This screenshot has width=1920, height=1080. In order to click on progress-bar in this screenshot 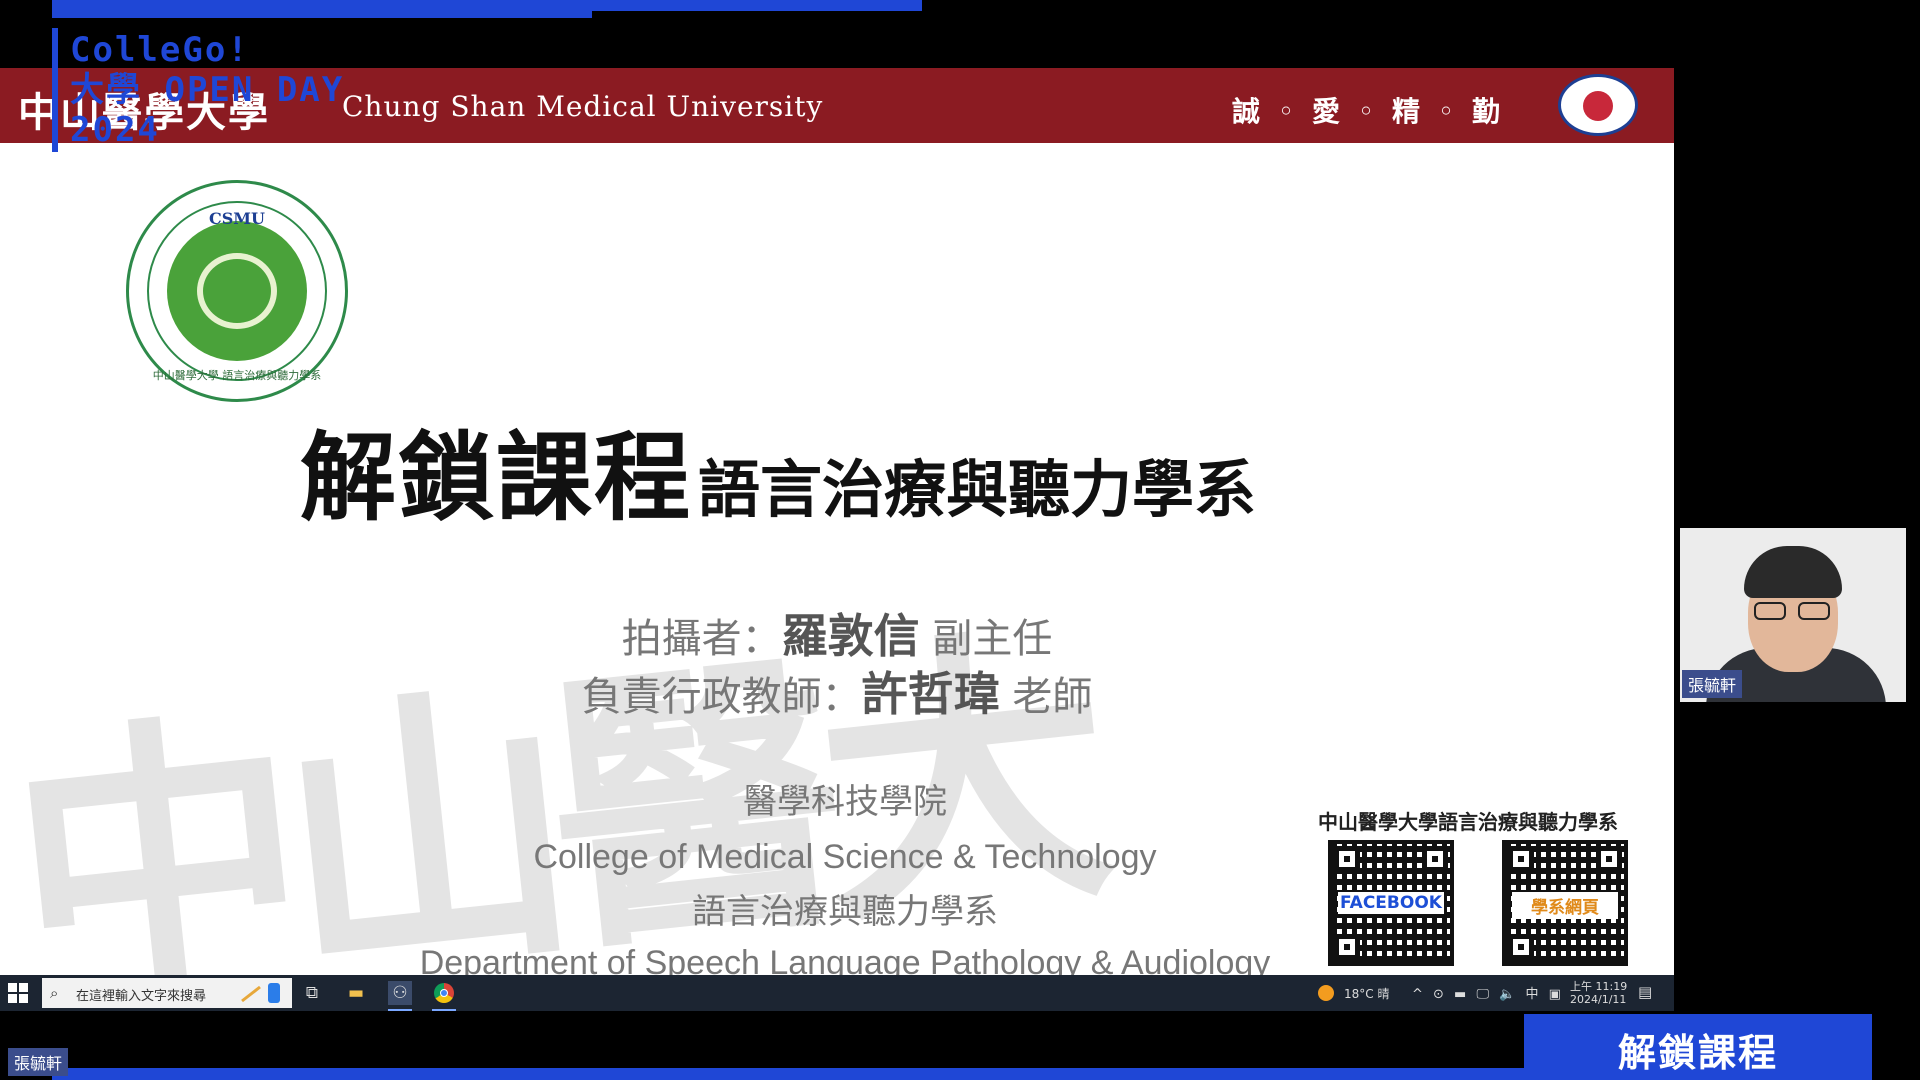, I will do `click(322, 9)`.